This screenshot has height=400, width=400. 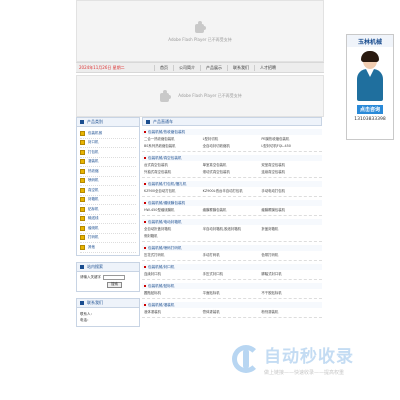 I want to click on search-input, so click(x=114, y=277).